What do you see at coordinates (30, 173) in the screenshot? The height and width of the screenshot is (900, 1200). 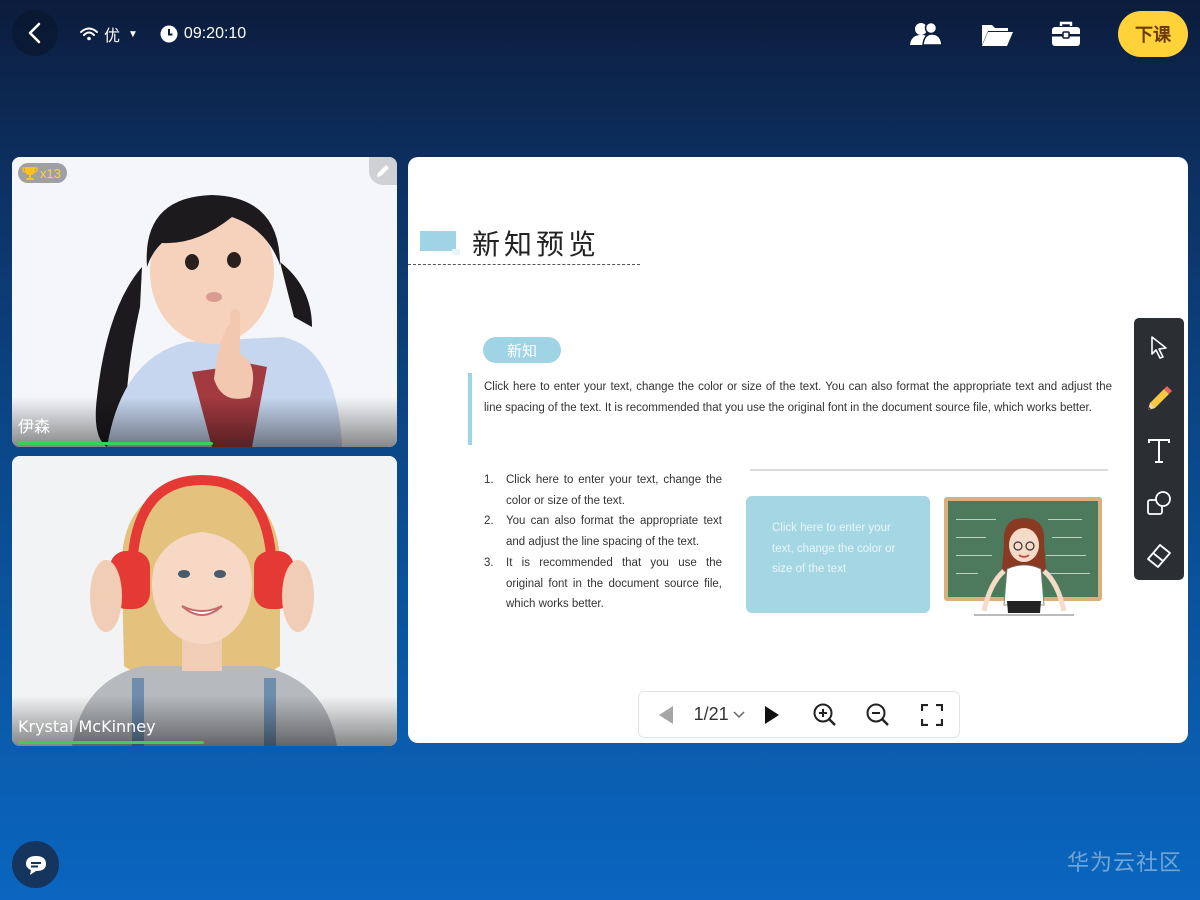 I see `trophy-icon` at bounding box center [30, 173].